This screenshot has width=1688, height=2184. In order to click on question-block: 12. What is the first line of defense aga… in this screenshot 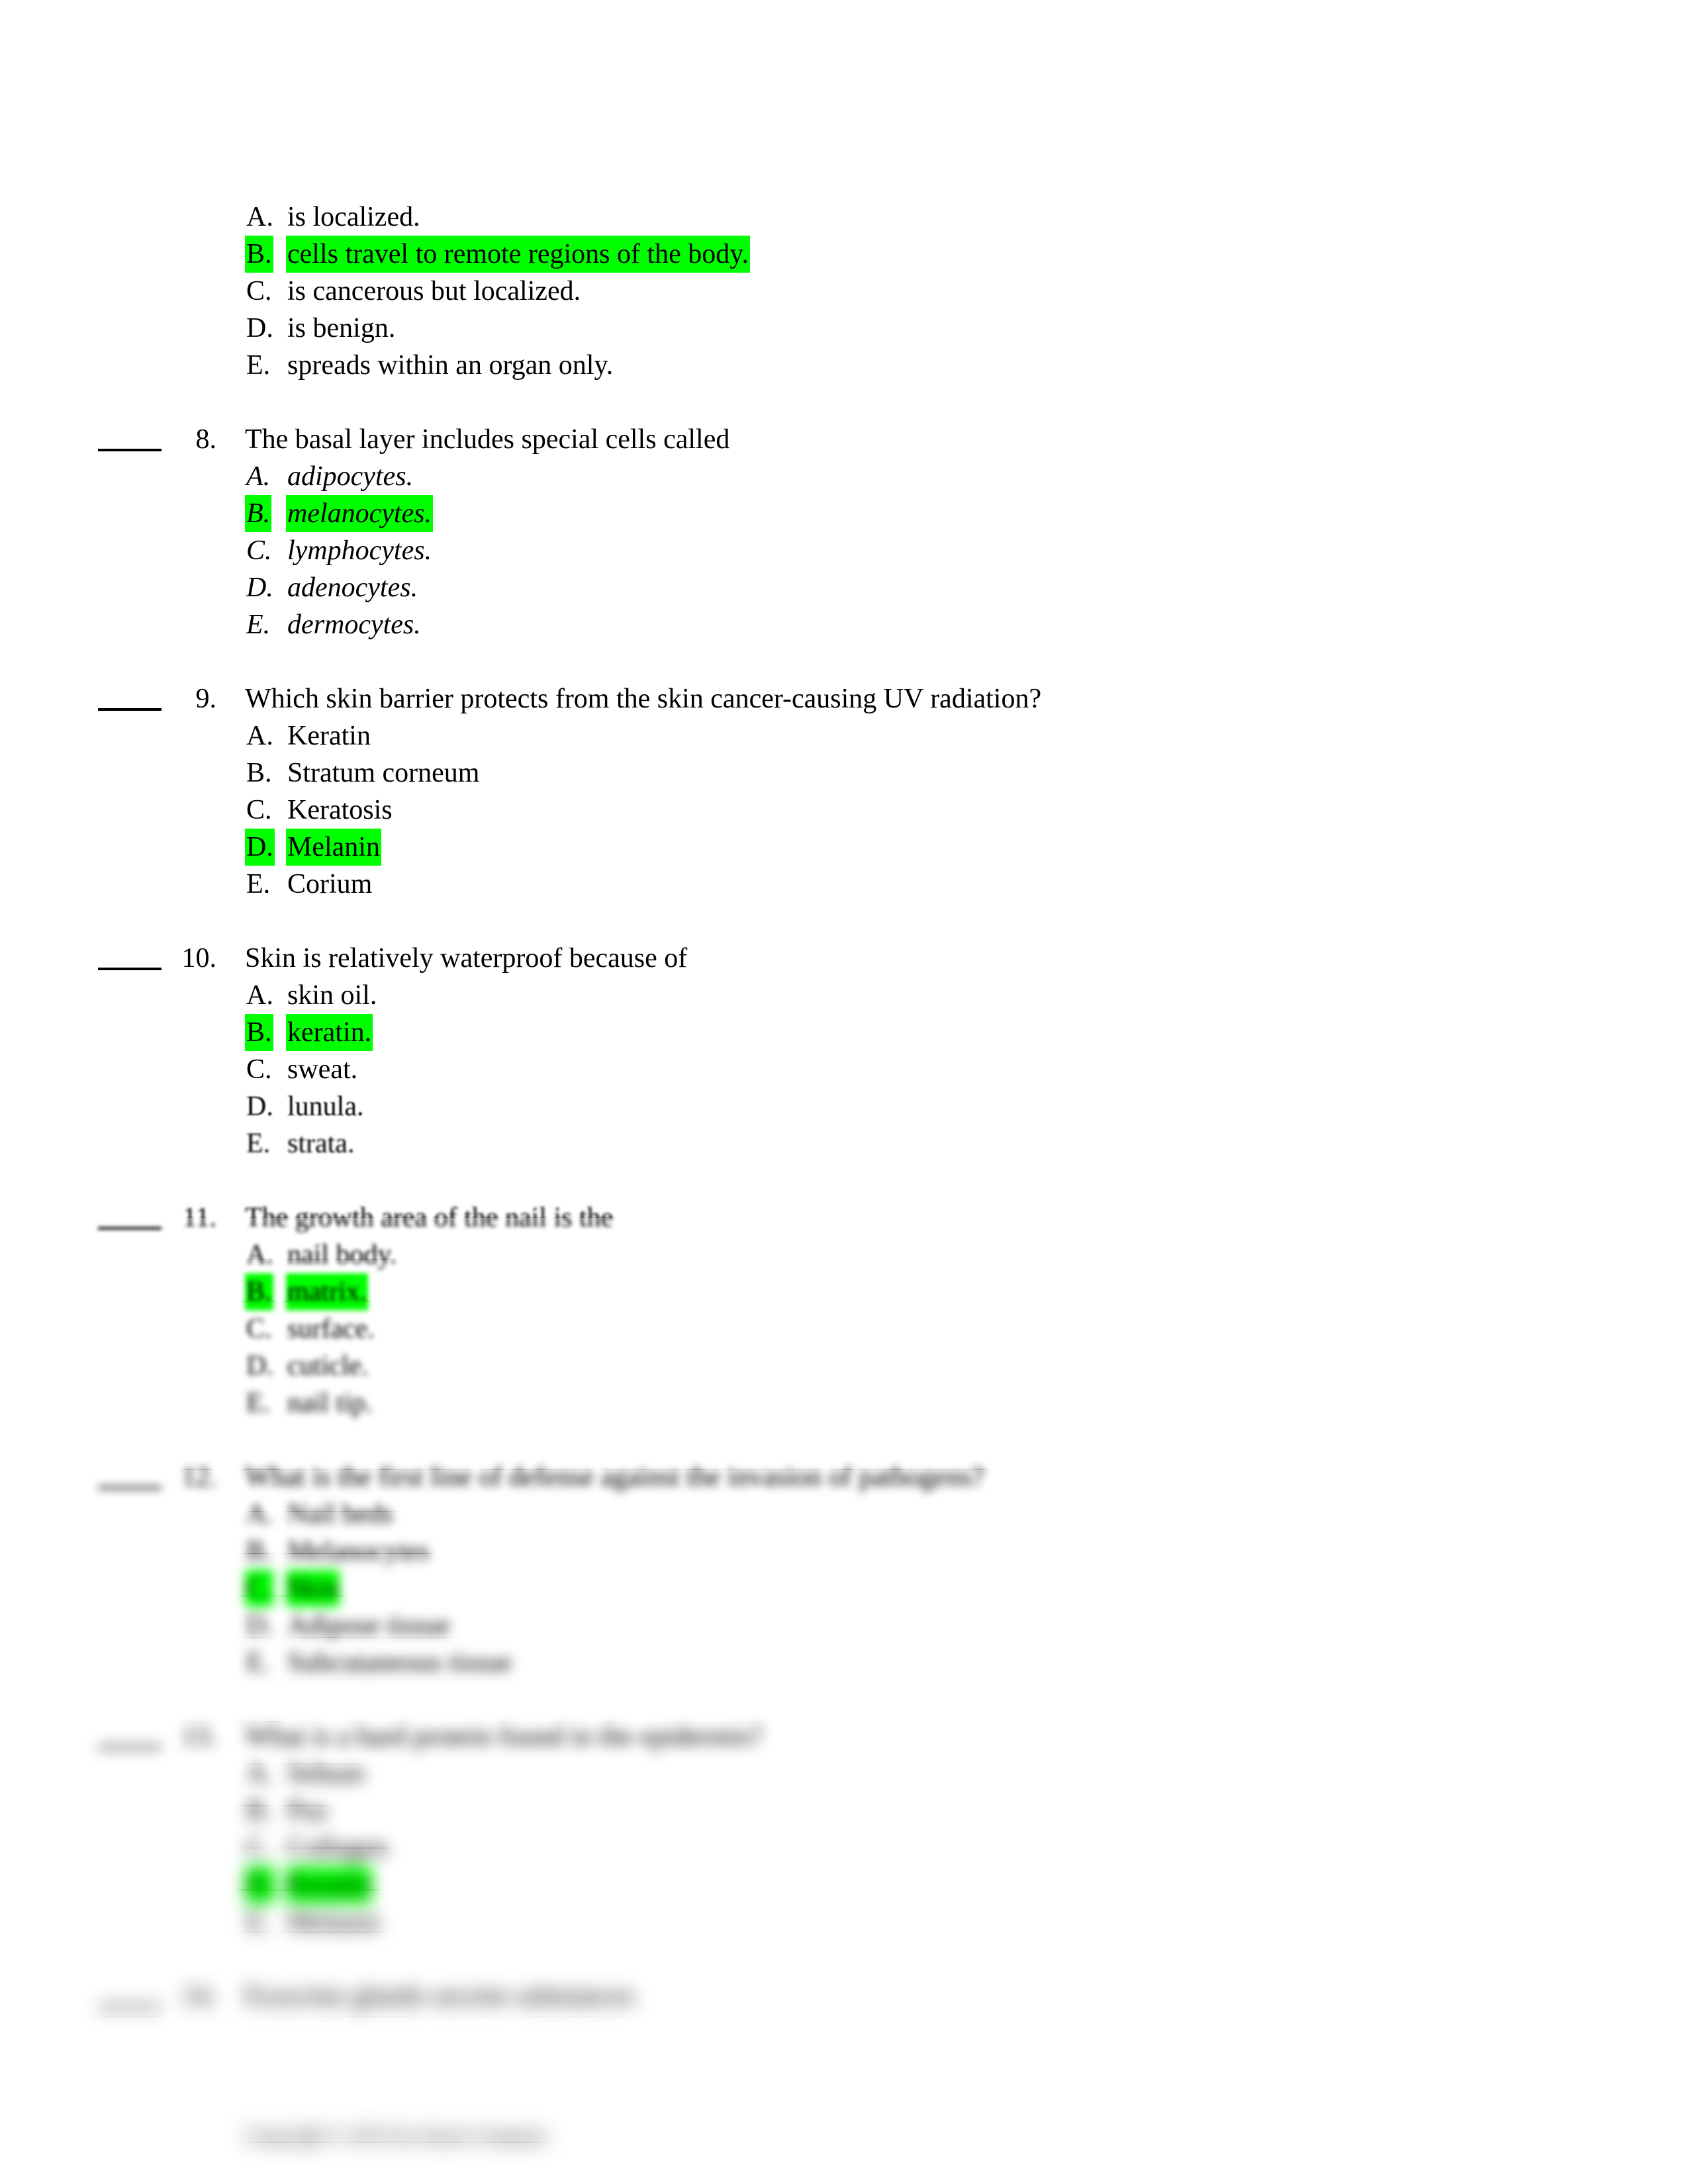, I will do `click(844, 1570)`.